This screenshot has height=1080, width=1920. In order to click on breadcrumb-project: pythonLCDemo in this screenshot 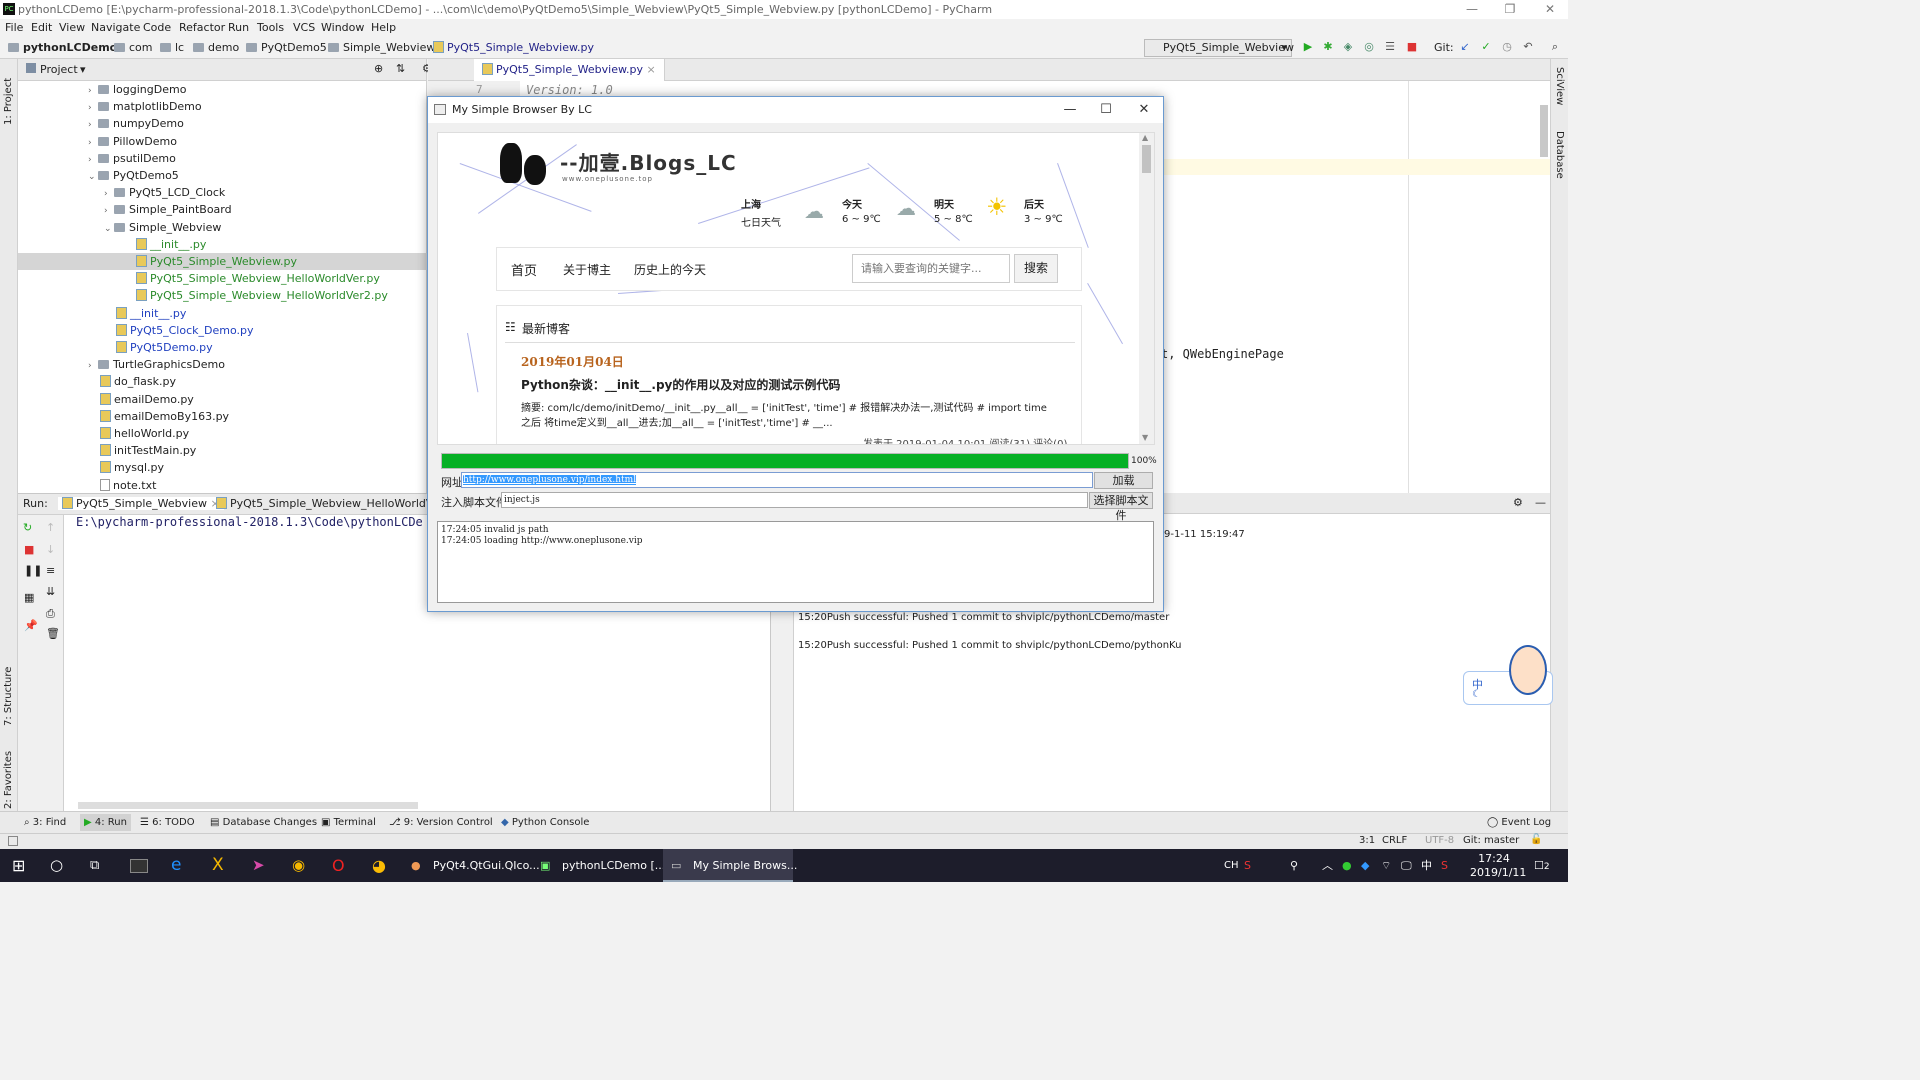, I will do `click(62, 47)`.